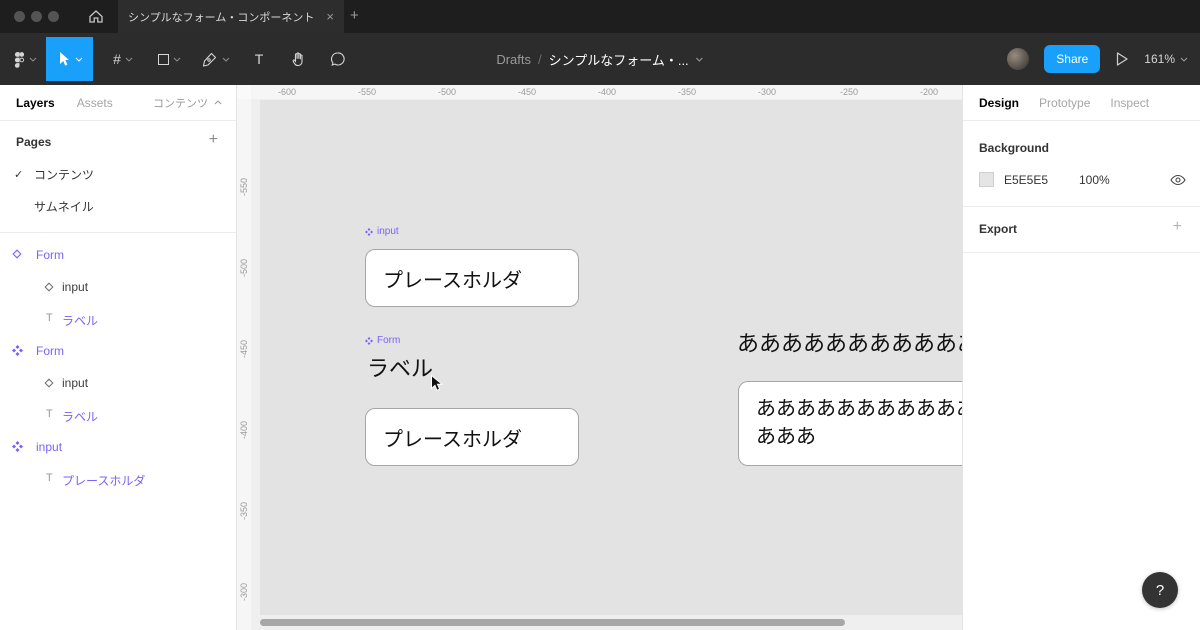  What do you see at coordinates (95, 103) in the screenshot?
I see `tab-assets: Assets` at bounding box center [95, 103].